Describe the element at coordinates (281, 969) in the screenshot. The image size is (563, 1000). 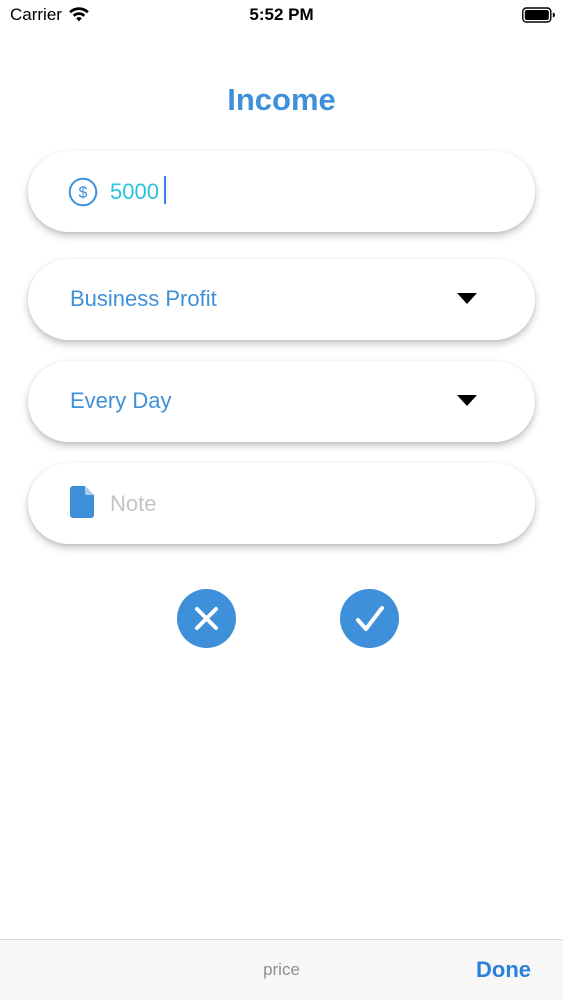
I see `keyboard-accessory-bar: price Done` at that location.